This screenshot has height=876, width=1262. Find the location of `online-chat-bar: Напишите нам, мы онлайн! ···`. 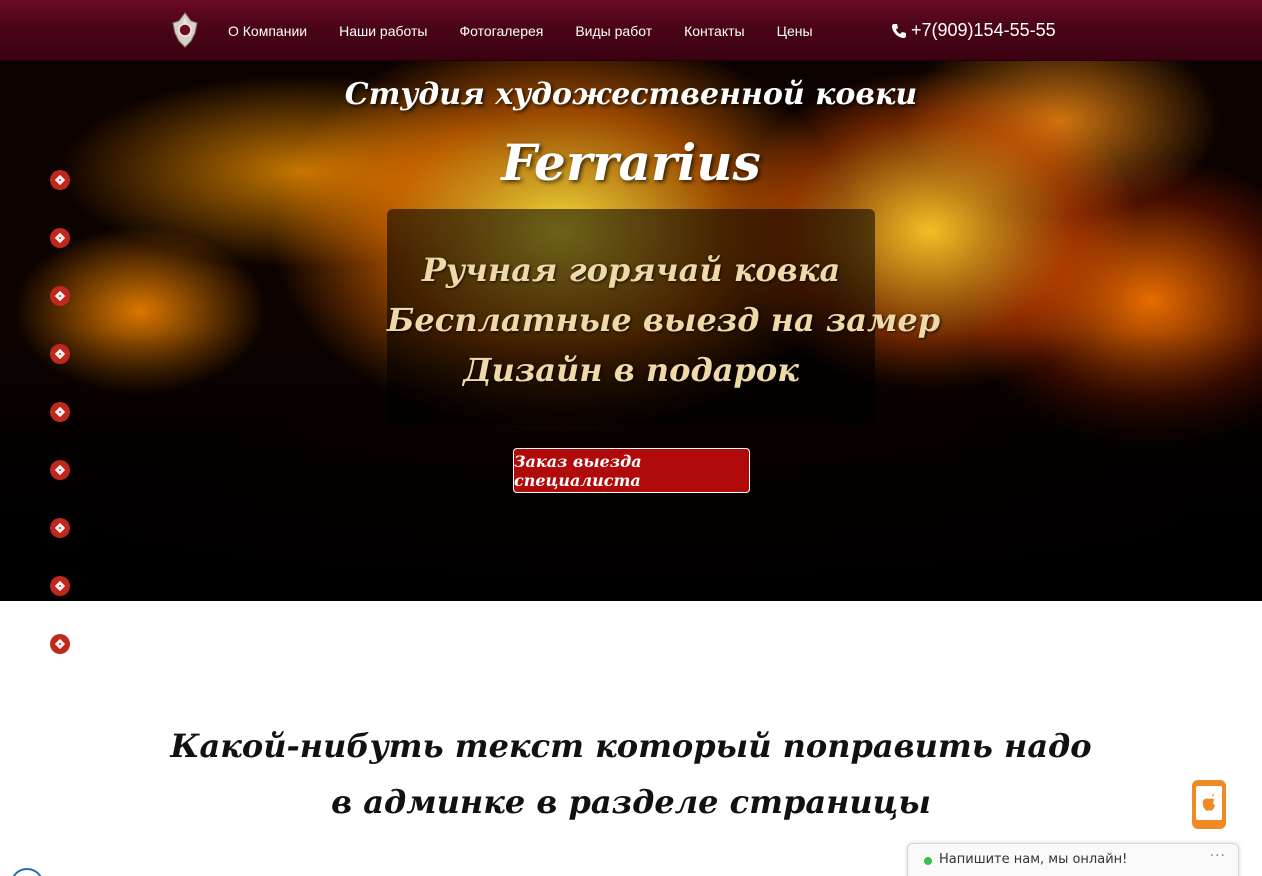

online-chat-bar: Напишите нам, мы онлайн! ··· is located at coordinates (1073, 859).